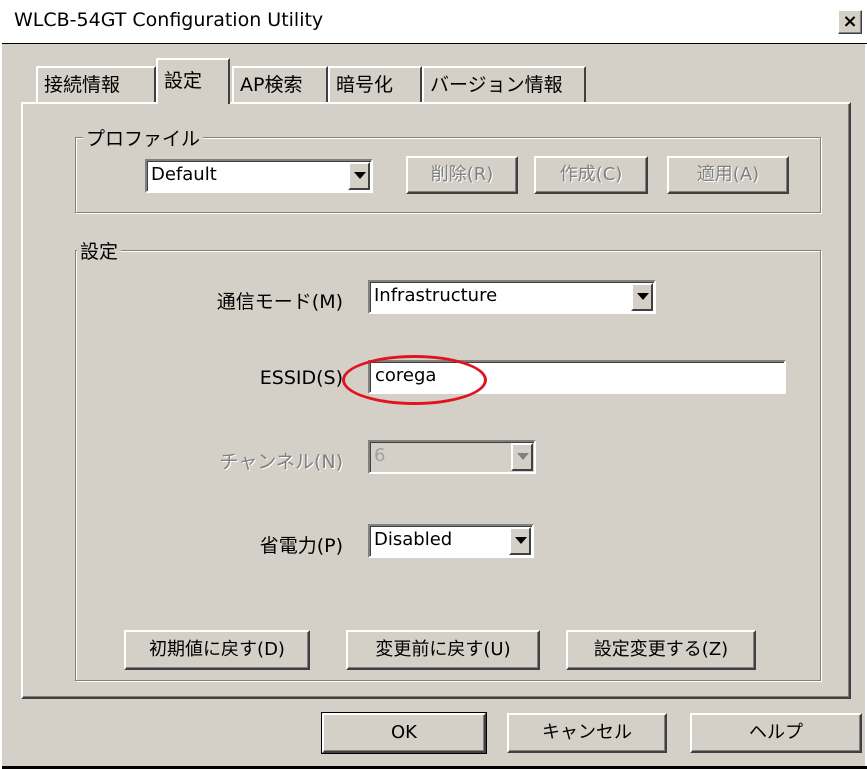 Image resolution: width=867 pixels, height=769 pixels. What do you see at coordinates (271, 85) in the screenshot?
I see `tab-label: AP検索` at bounding box center [271, 85].